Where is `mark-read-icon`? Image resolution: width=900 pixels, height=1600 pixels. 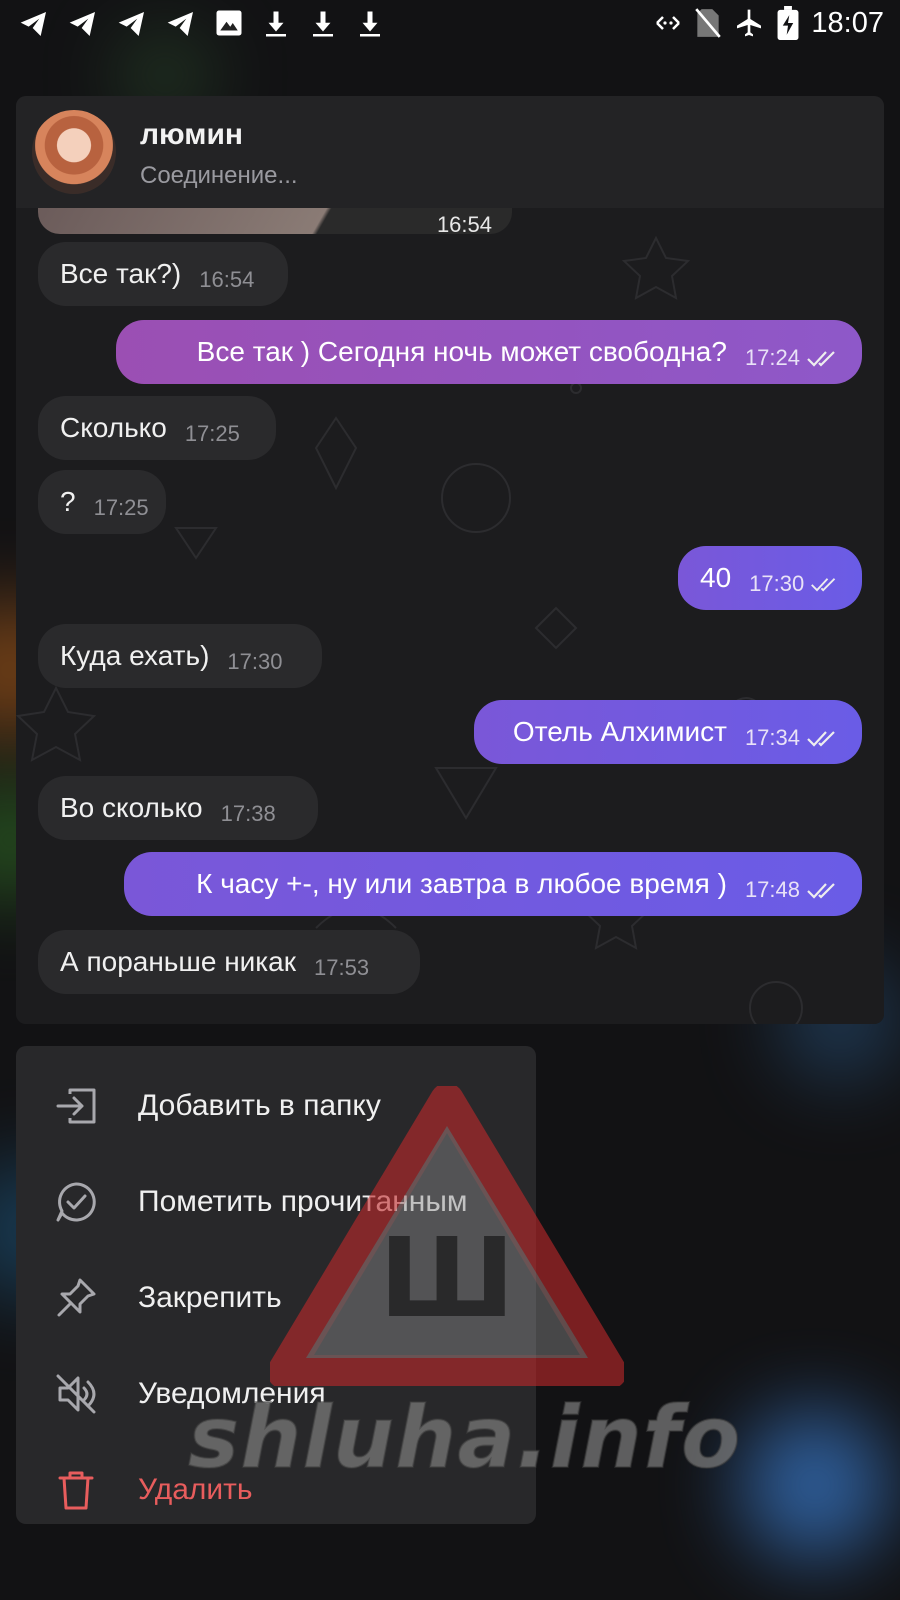 mark-read-icon is located at coordinates (76, 1202).